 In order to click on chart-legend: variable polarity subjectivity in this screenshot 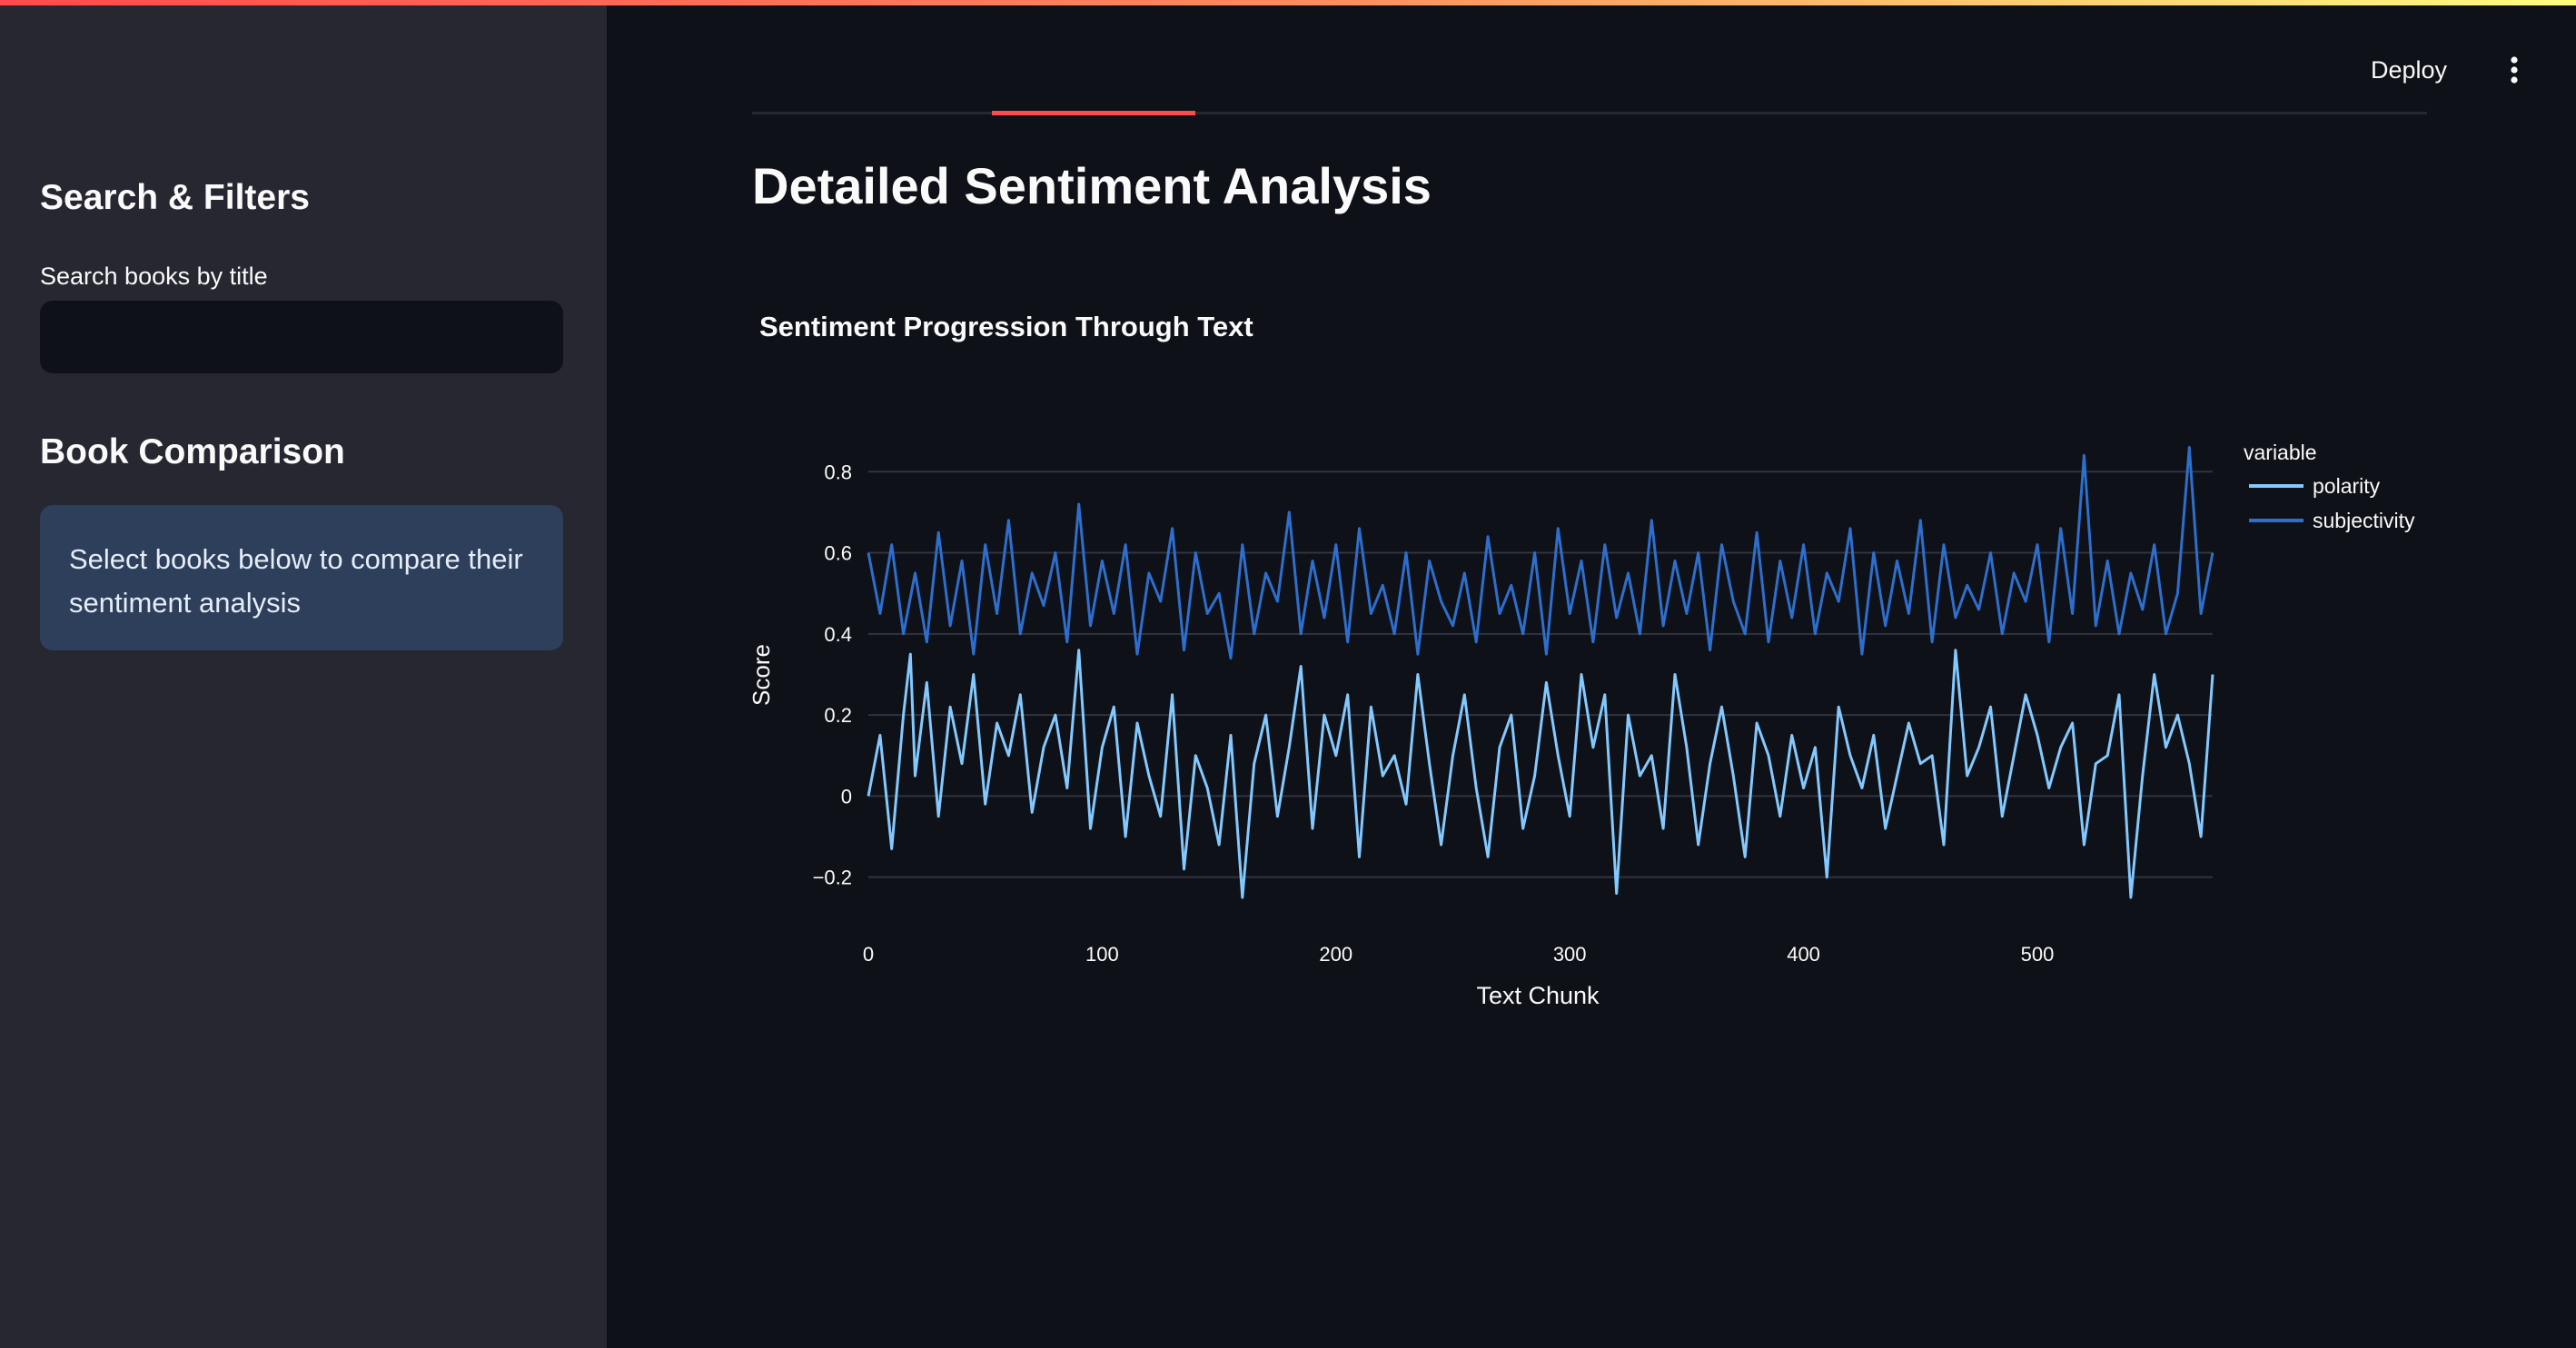, I will do `click(2329, 486)`.